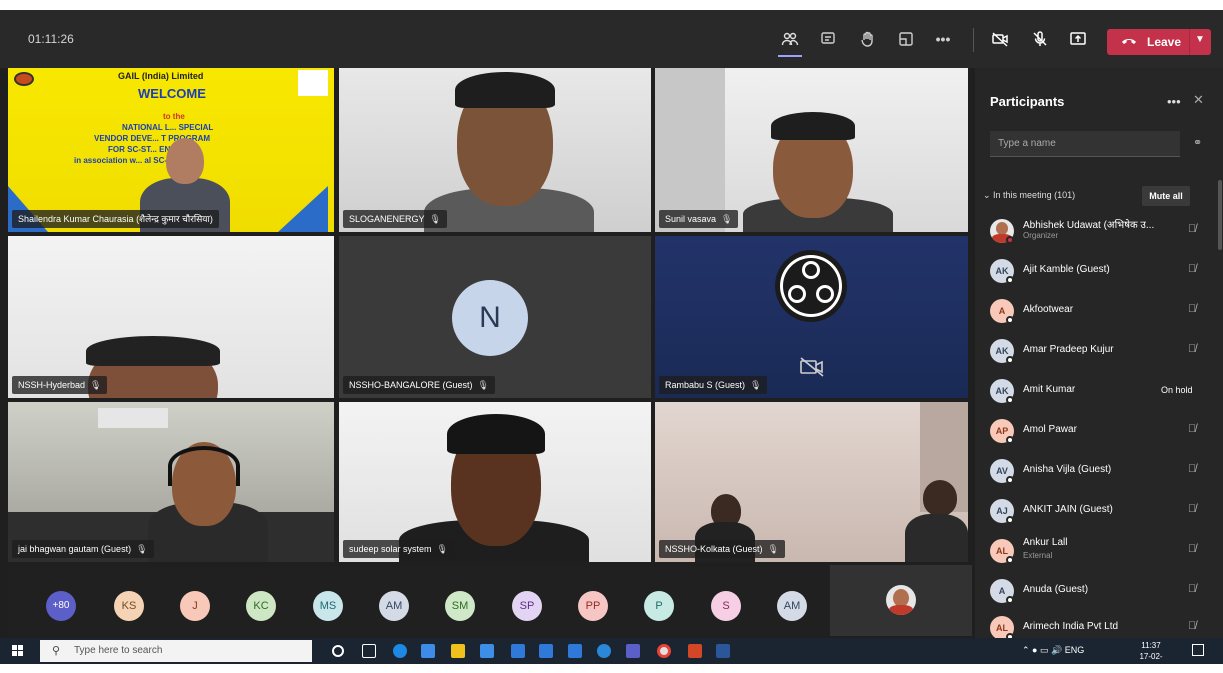 Image resolution: width=1223 pixels, height=673 pixels. I want to click on tile-name: SLOGANENERGY, so click(387, 219).